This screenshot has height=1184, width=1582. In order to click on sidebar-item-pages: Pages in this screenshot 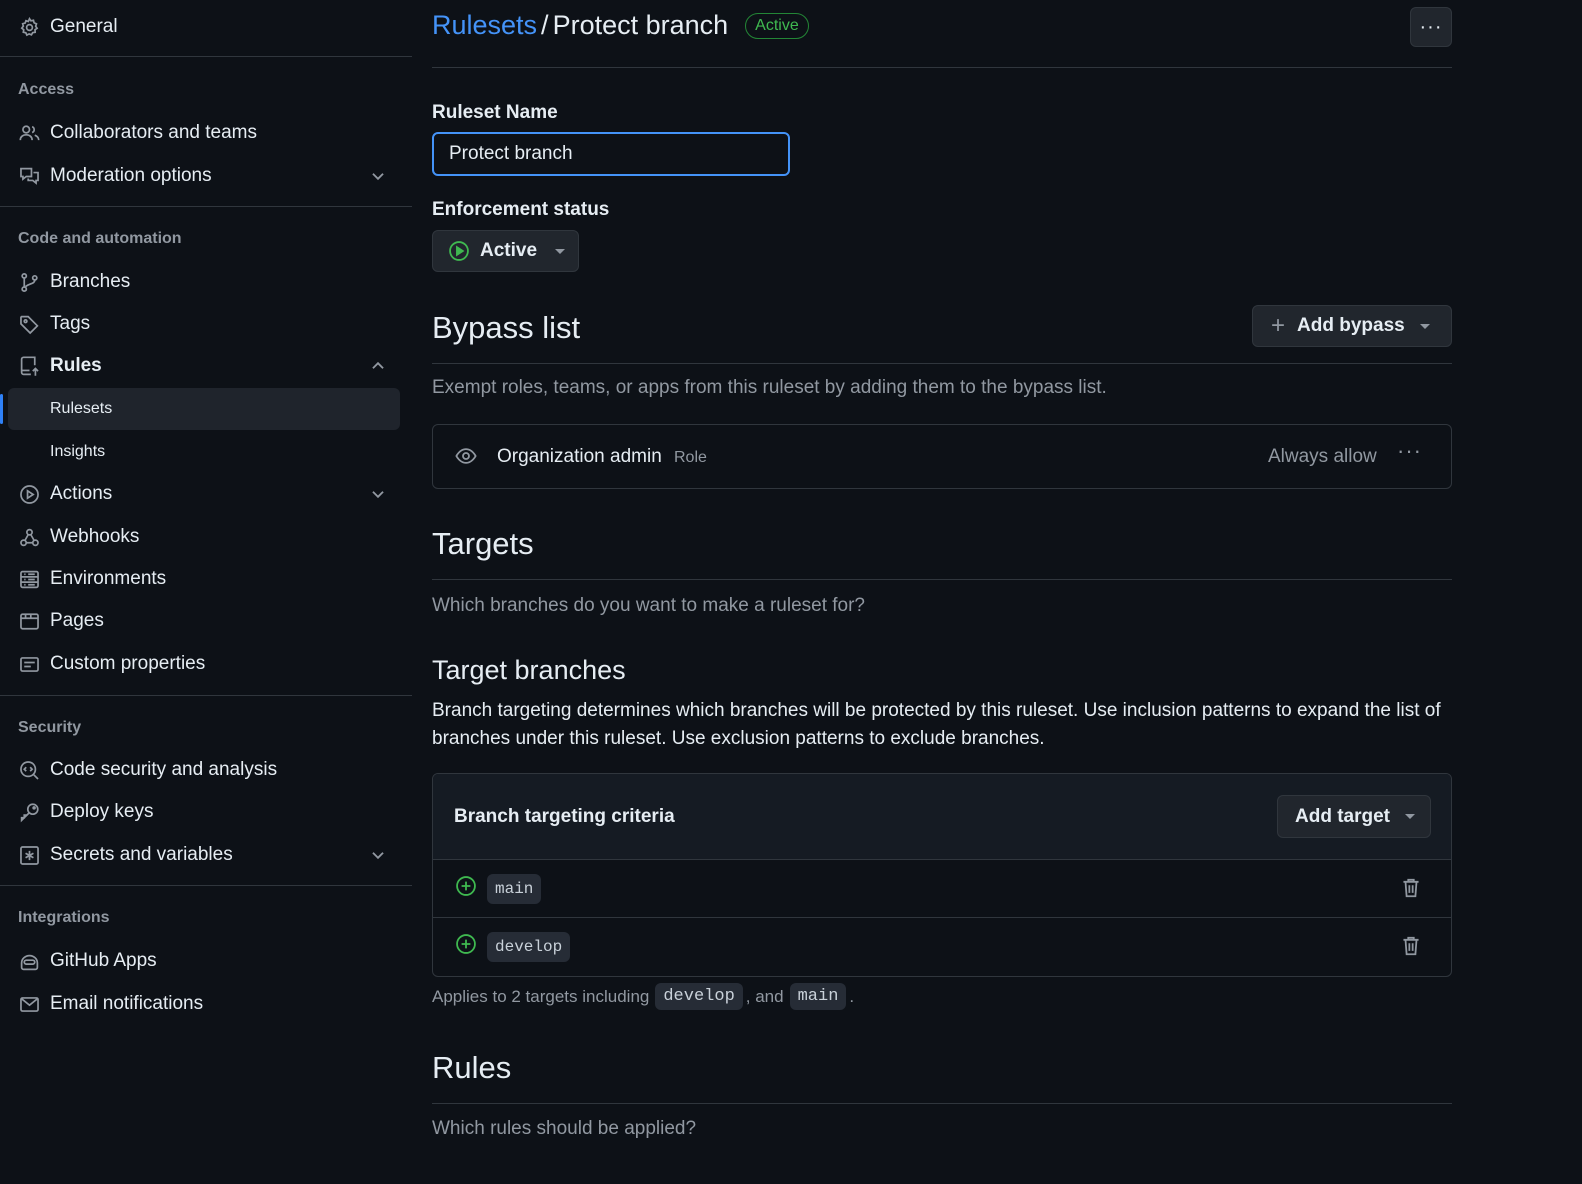, I will do `click(206, 621)`.